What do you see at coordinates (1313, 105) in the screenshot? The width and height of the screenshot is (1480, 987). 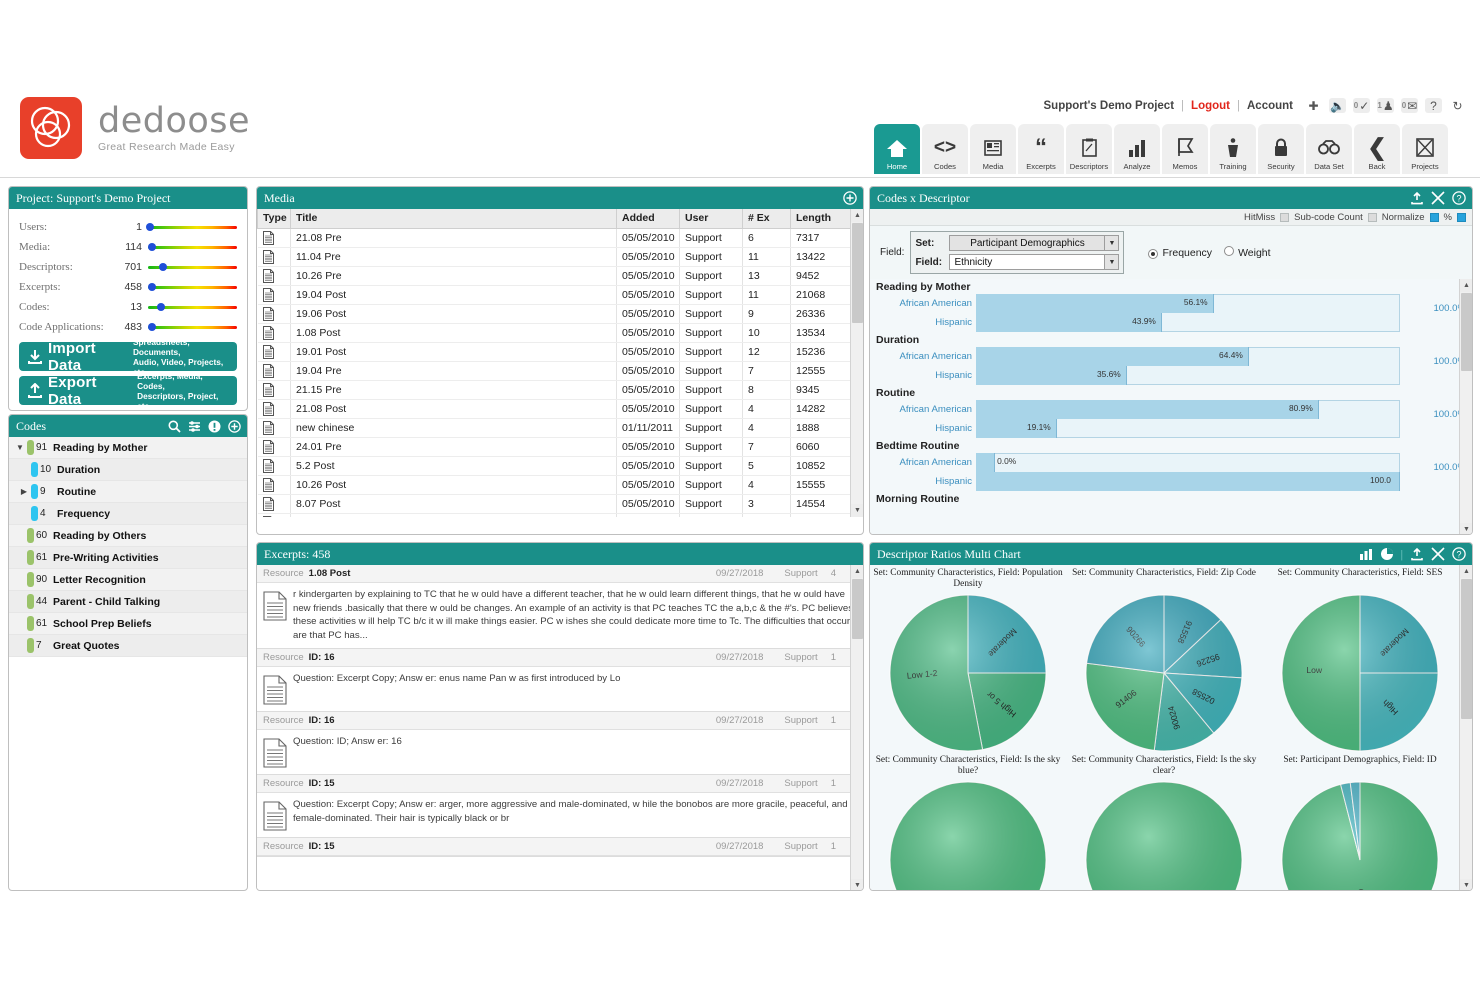 I see `pin-icon: ✚` at bounding box center [1313, 105].